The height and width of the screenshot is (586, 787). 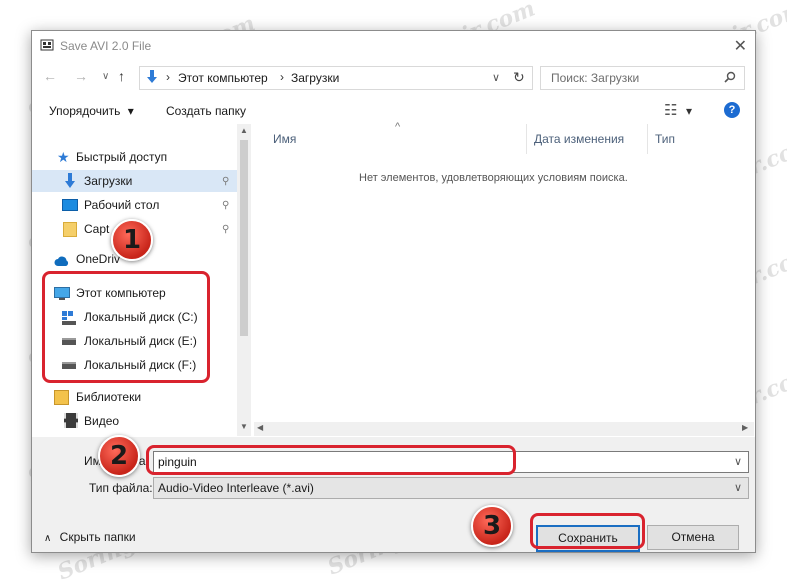 I want to click on annotation-badge-3: 3, so click(x=492, y=526).